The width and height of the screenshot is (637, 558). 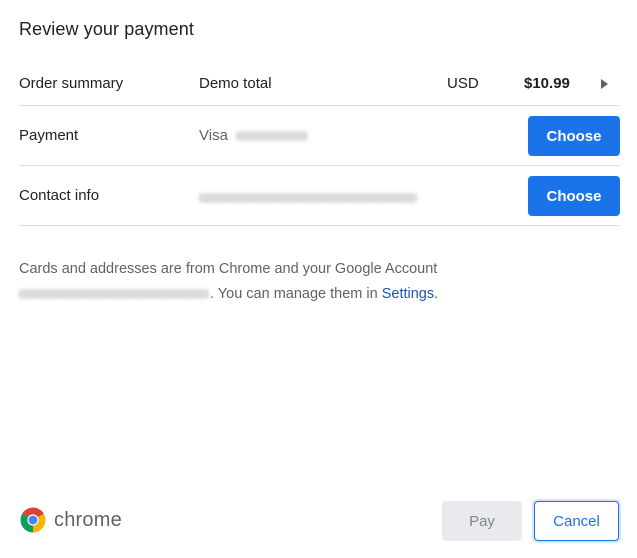 I want to click on contact-info-redacted, so click(x=308, y=198).